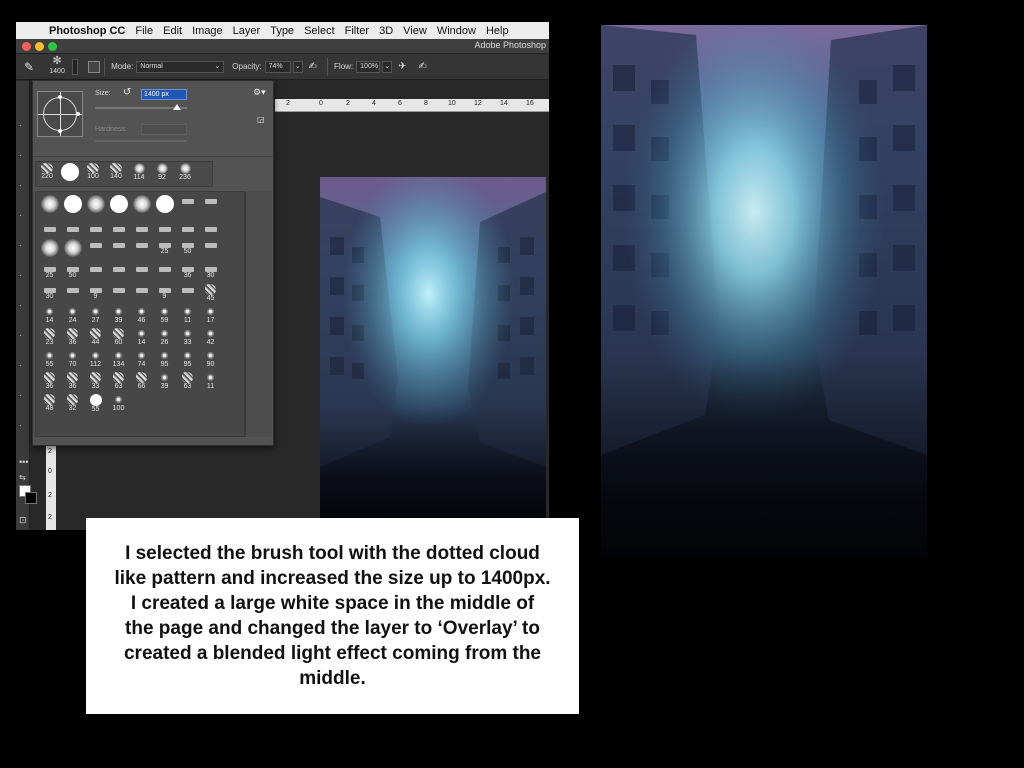 The image size is (1024, 768). What do you see at coordinates (26, 46) in the screenshot?
I see `close-window-button` at bounding box center [26, 46].